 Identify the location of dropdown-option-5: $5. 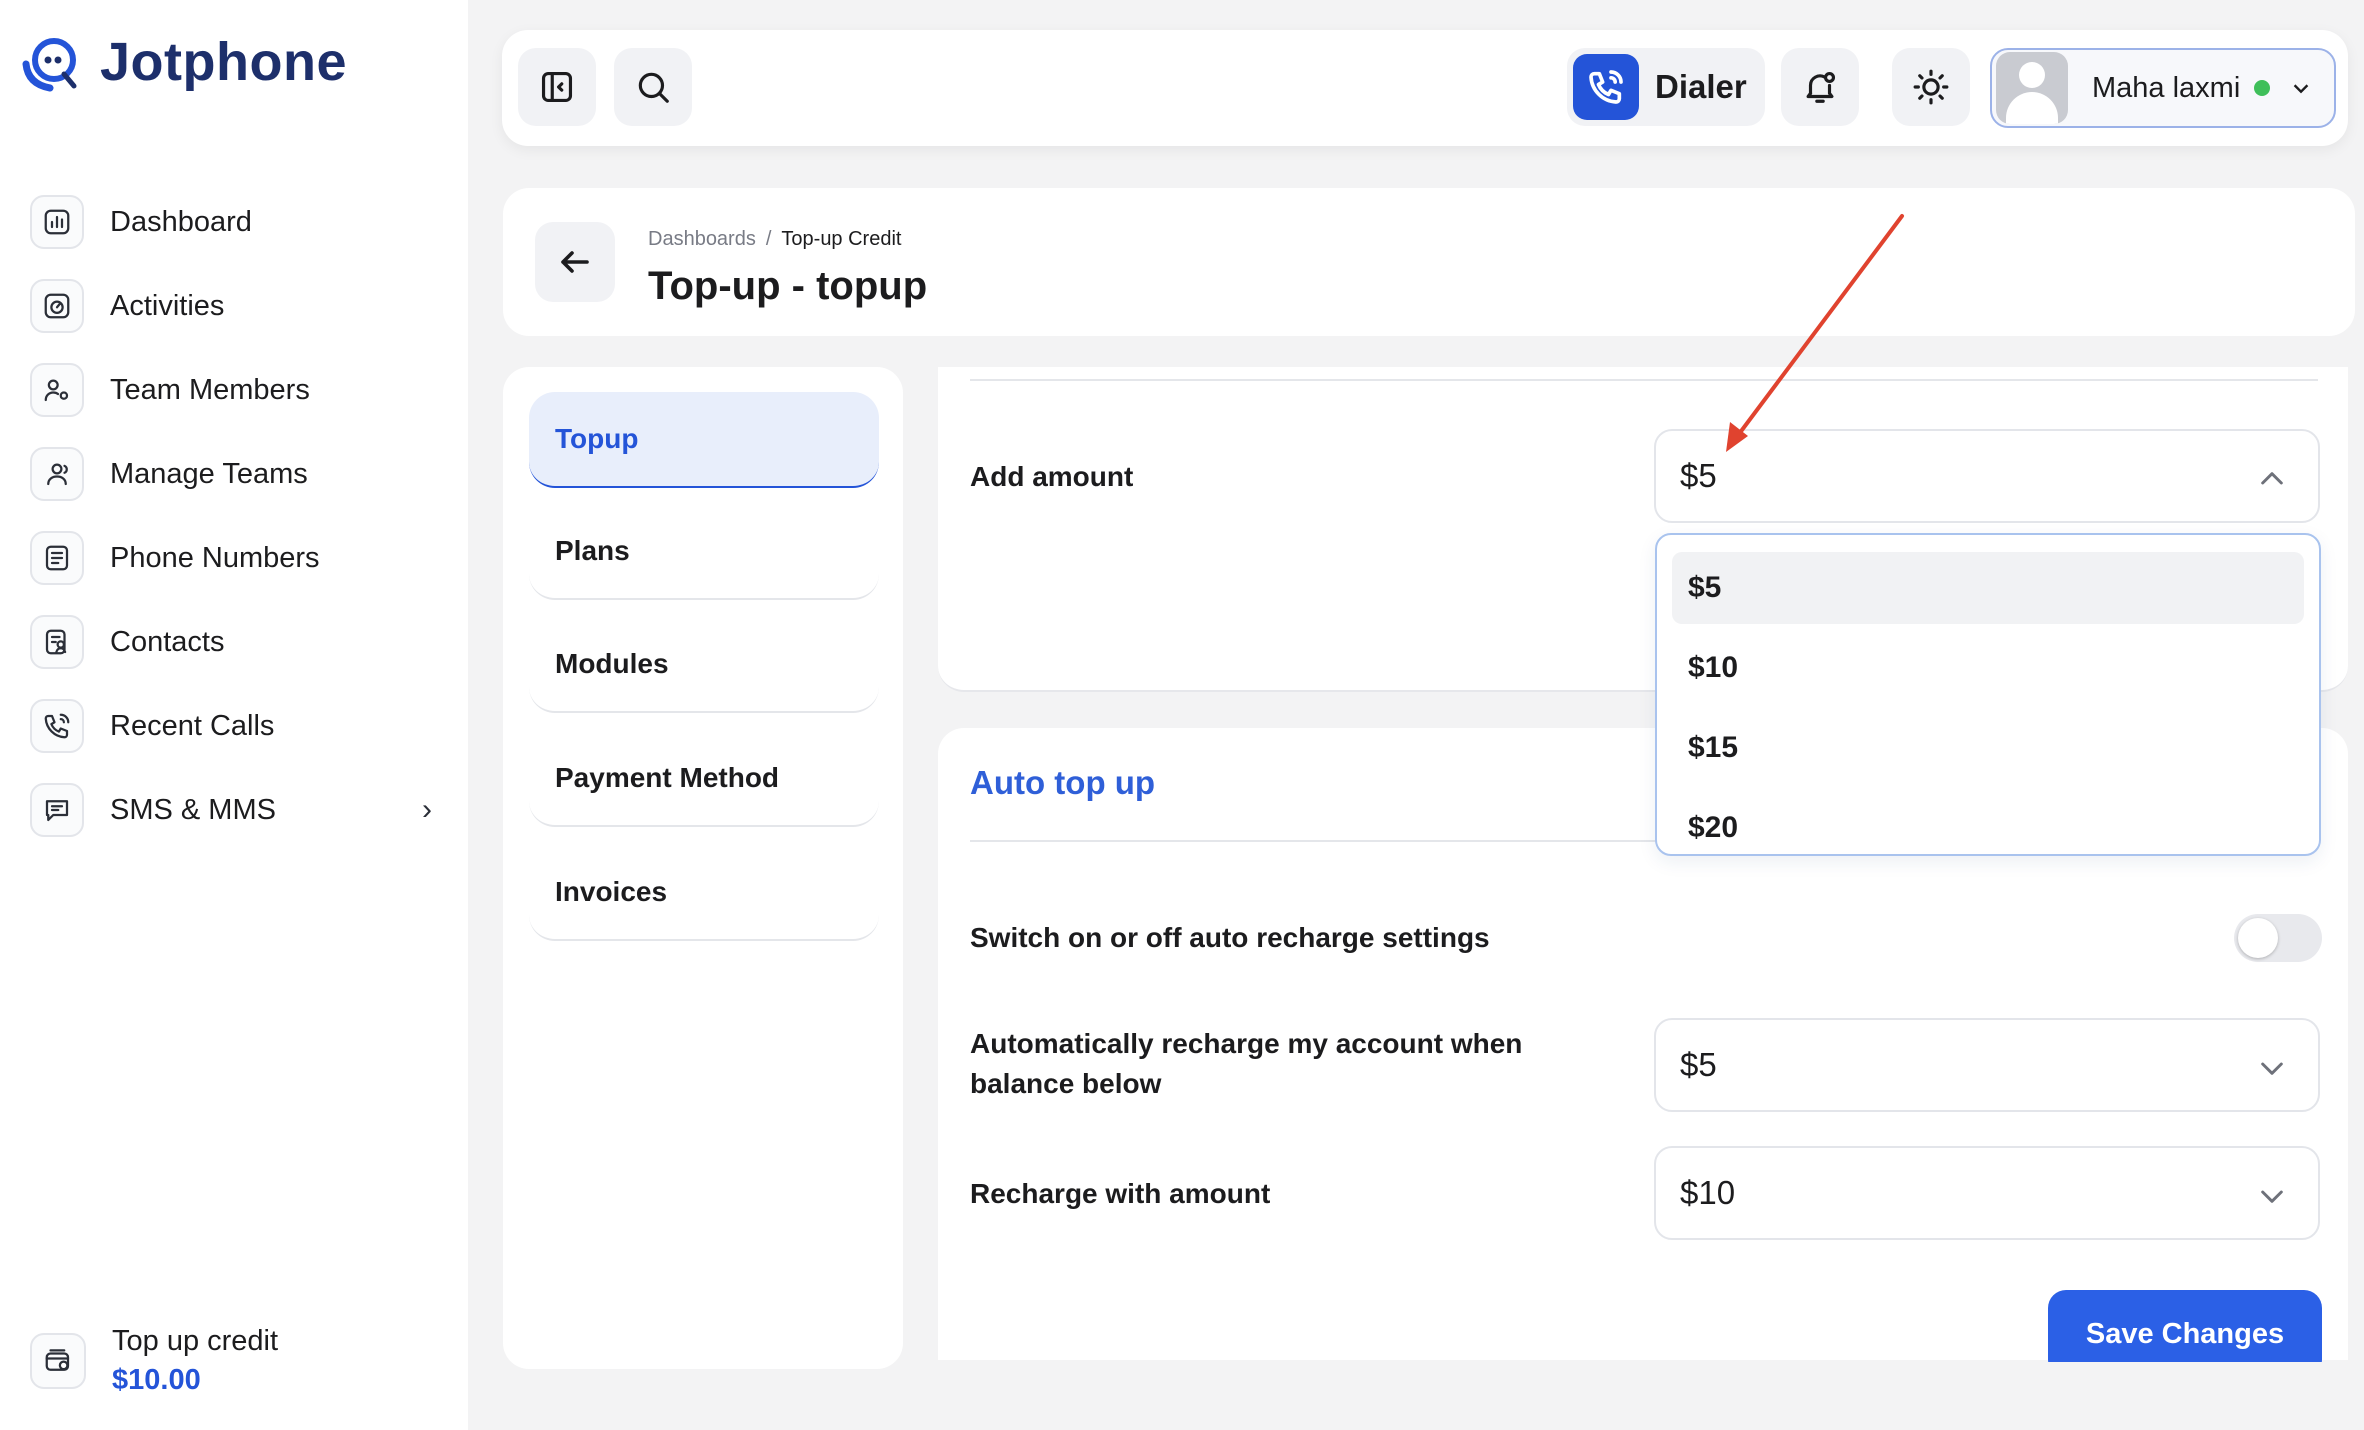
(1988, 588).